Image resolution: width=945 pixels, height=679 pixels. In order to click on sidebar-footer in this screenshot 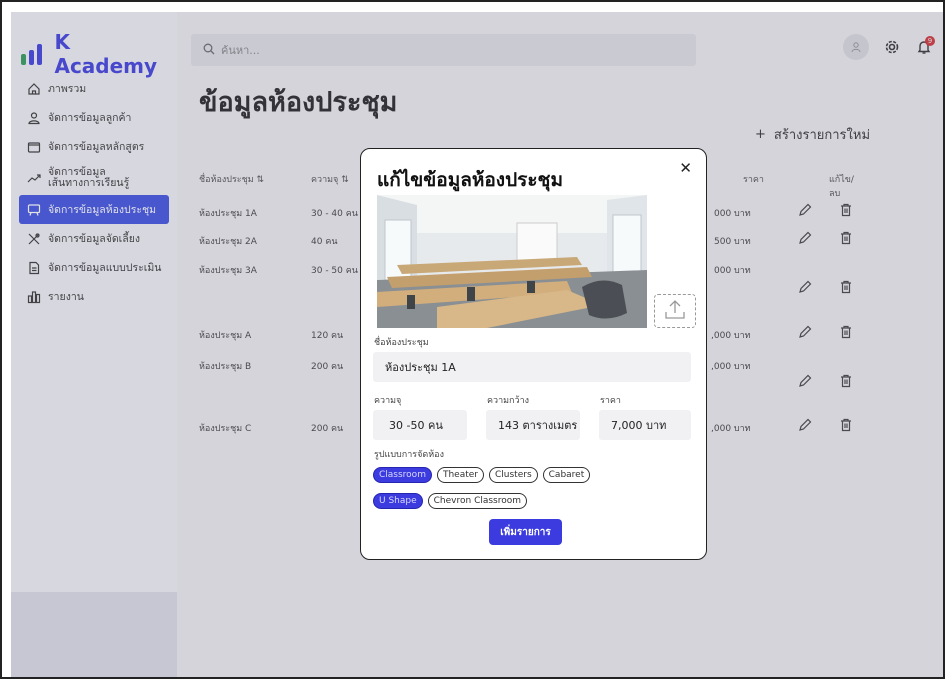, I will do `click(94, 634)`.